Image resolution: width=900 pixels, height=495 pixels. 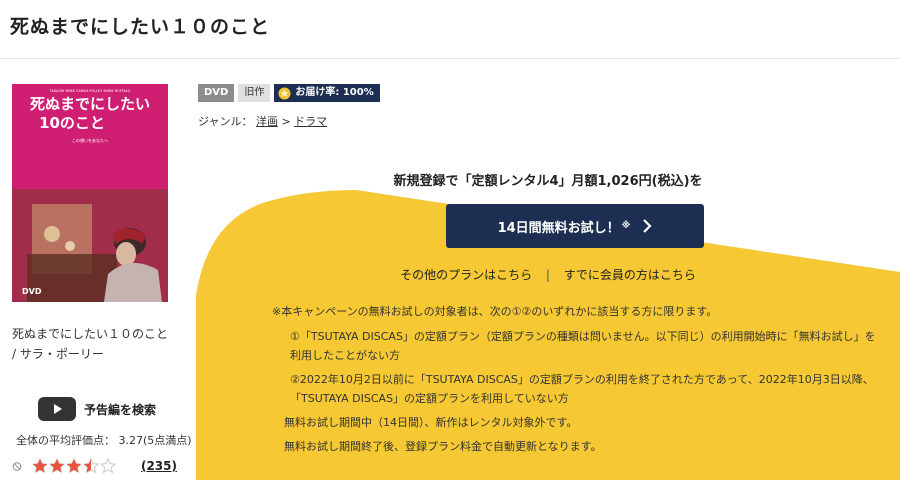 I want to click on star-rating, so click(x=74, y=466).